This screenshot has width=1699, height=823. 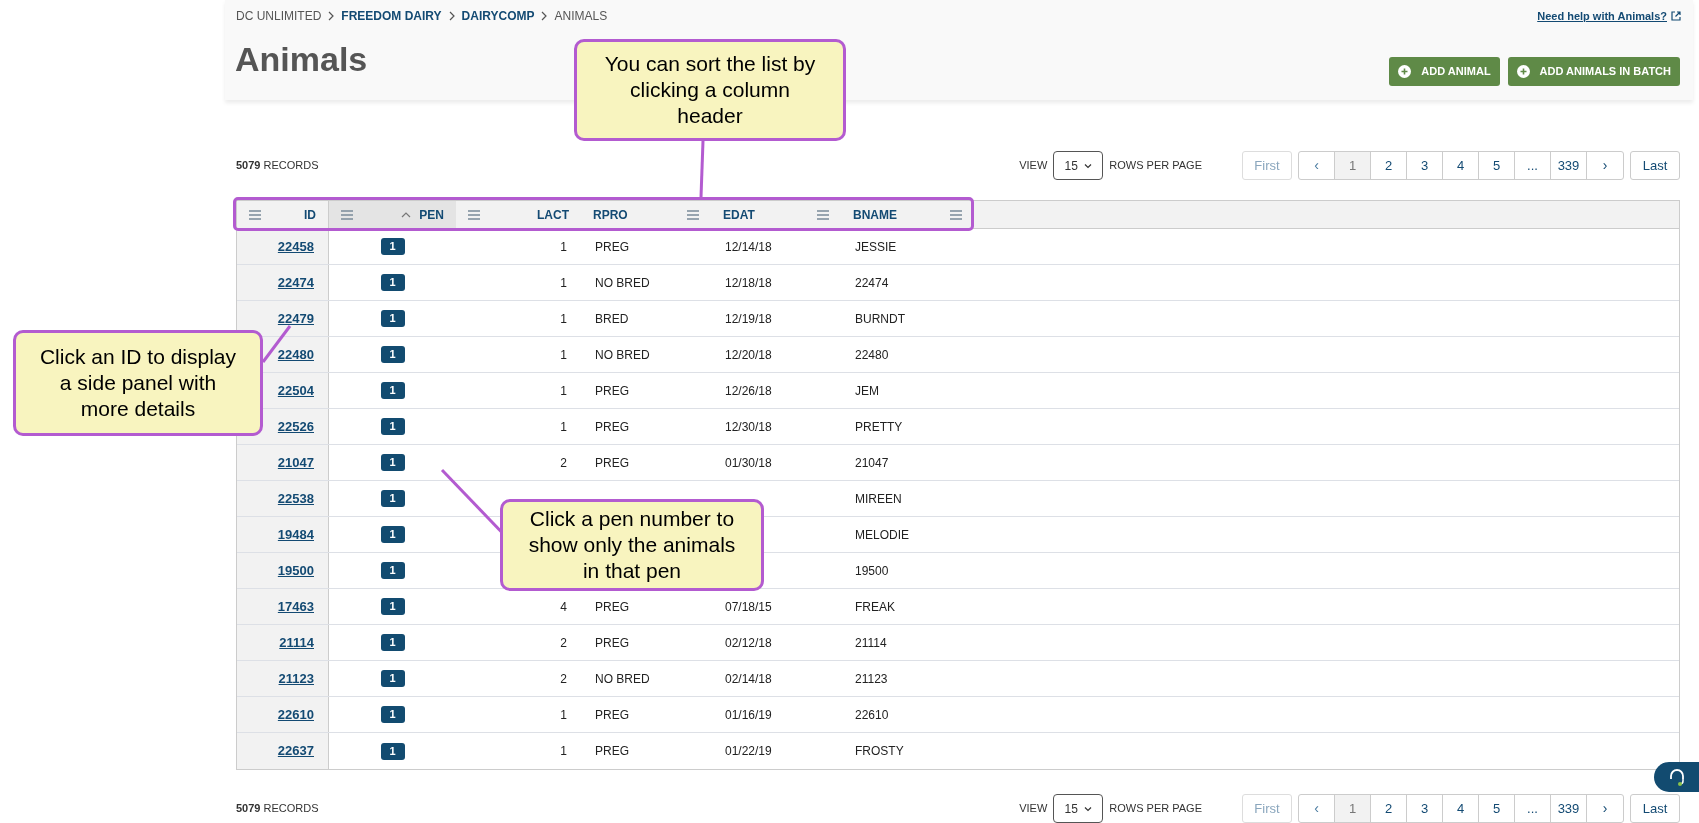 What do you see at coordinates (907, 214) in the screenshot?
I see `column-header: BNAME` at bounding box center [907, 214].